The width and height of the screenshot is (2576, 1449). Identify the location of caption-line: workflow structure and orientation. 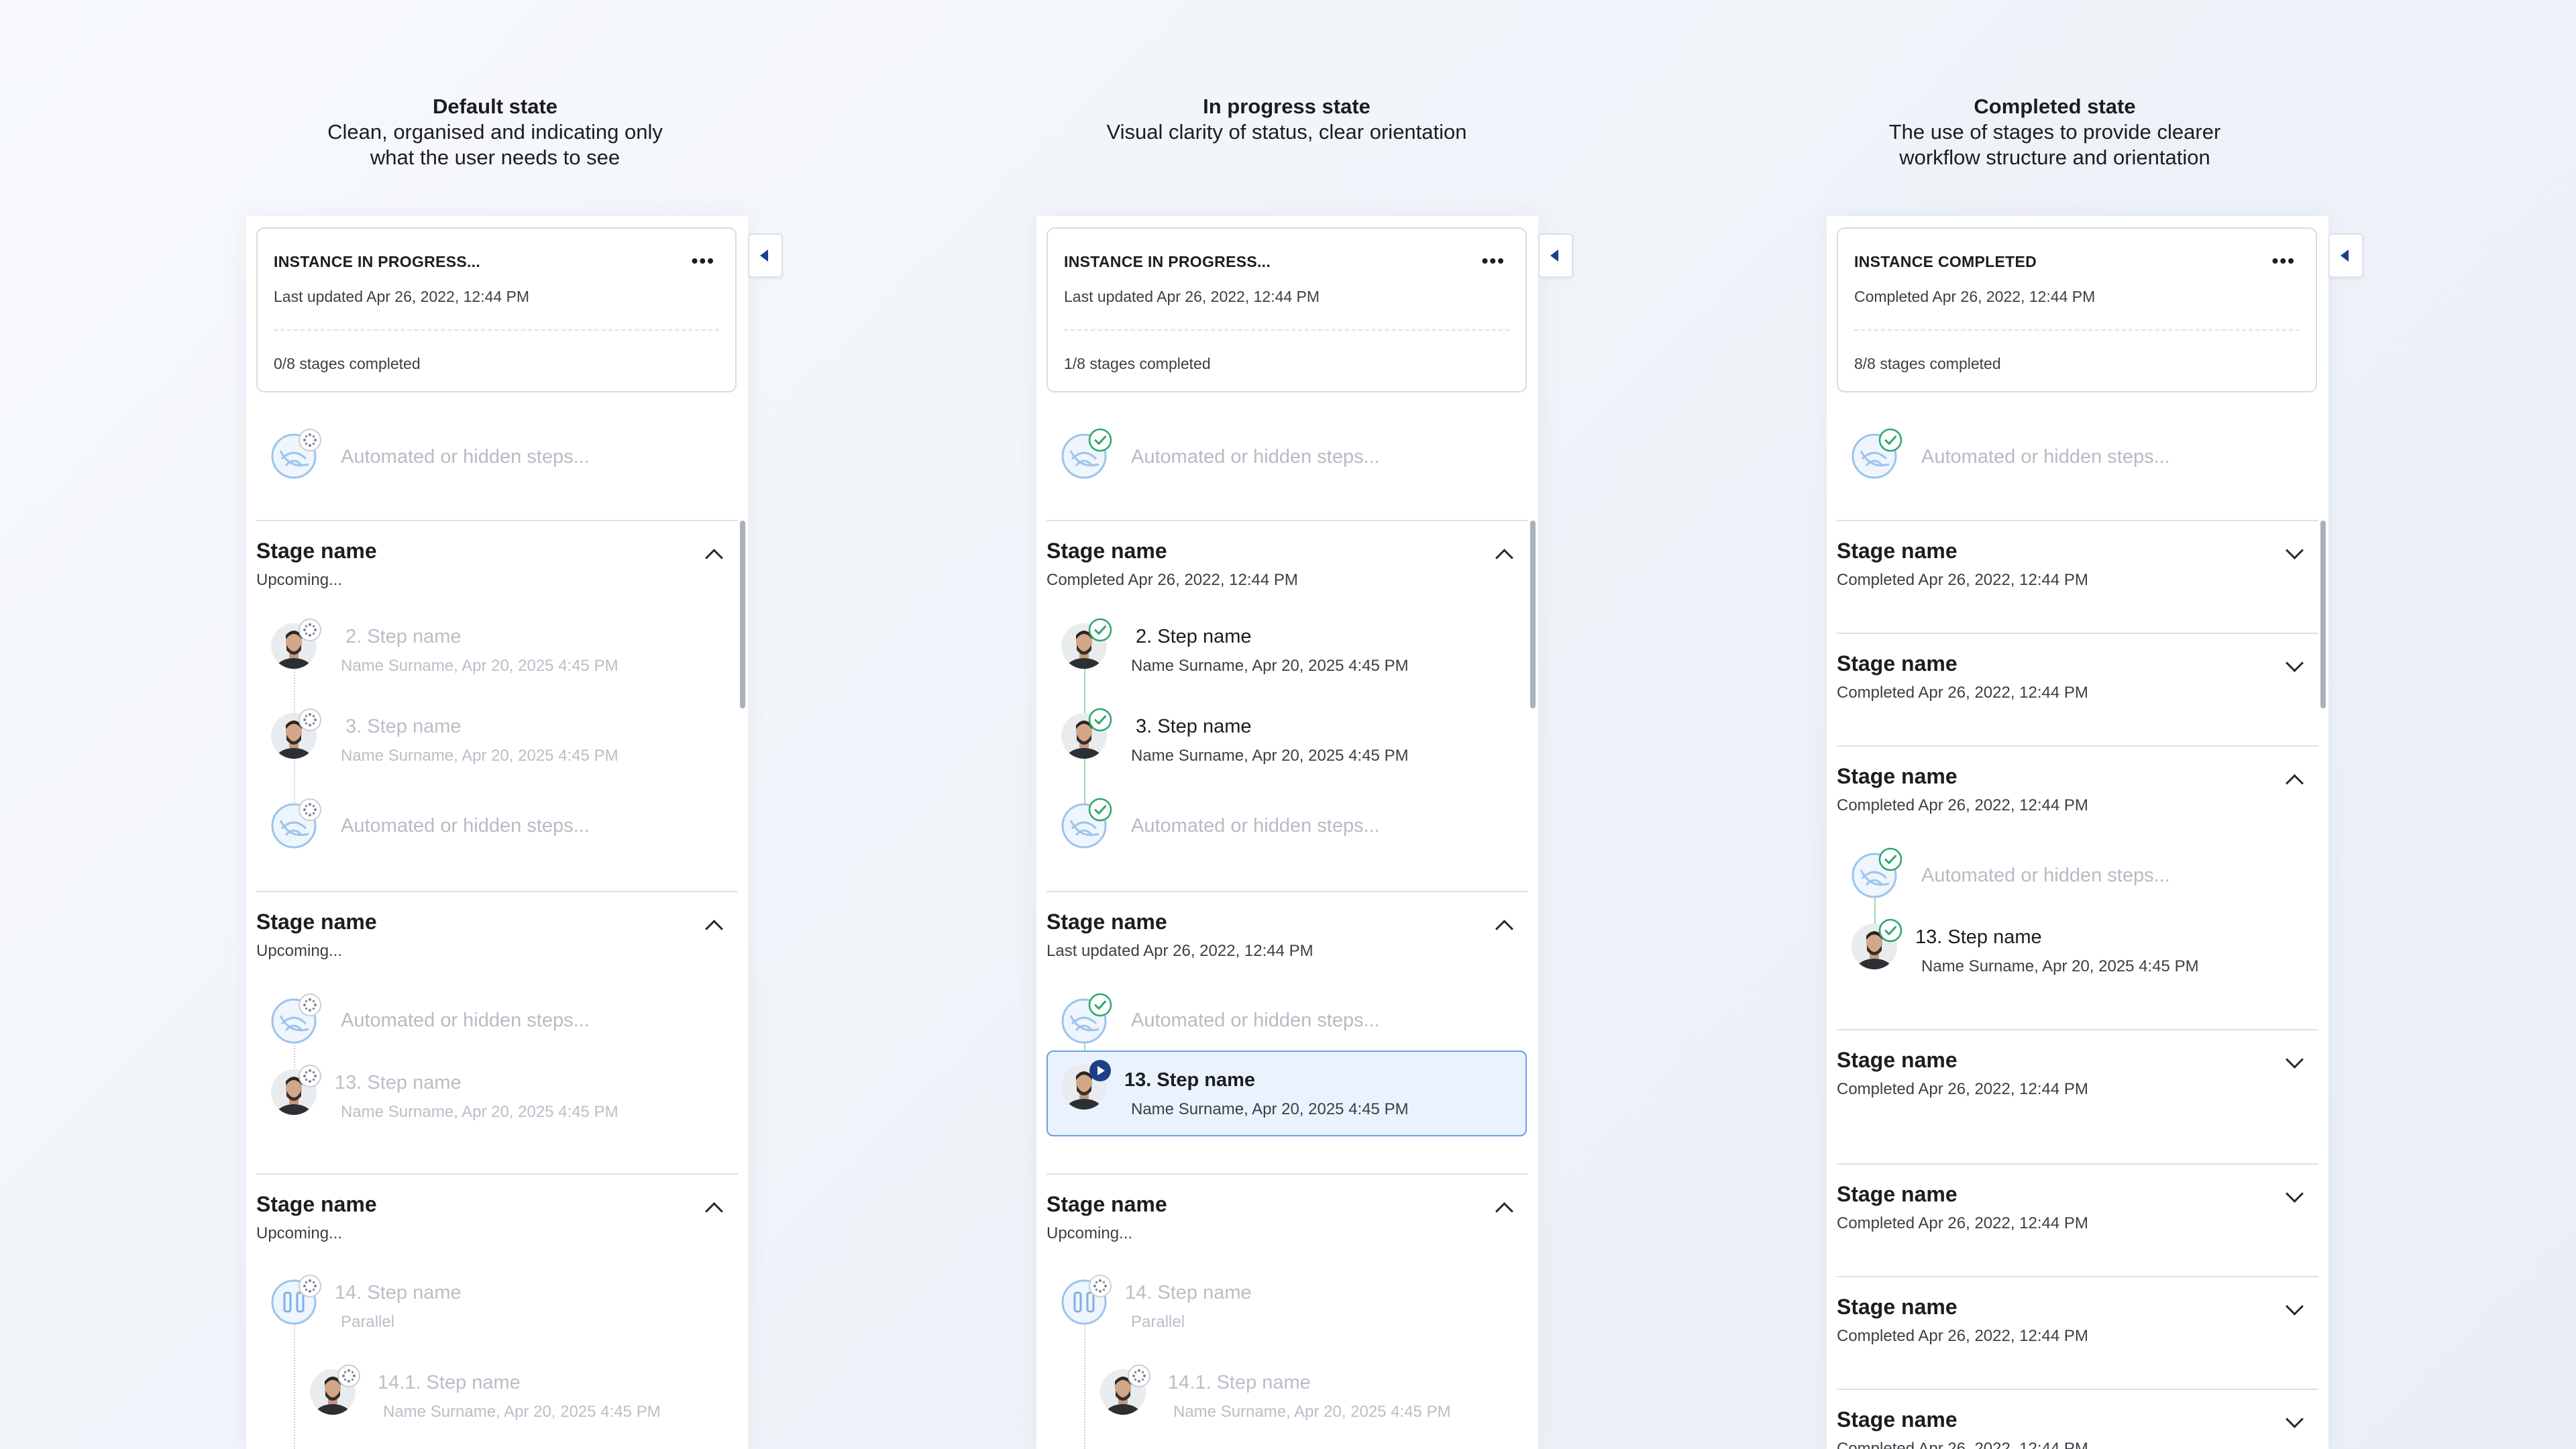
(2054, 157).